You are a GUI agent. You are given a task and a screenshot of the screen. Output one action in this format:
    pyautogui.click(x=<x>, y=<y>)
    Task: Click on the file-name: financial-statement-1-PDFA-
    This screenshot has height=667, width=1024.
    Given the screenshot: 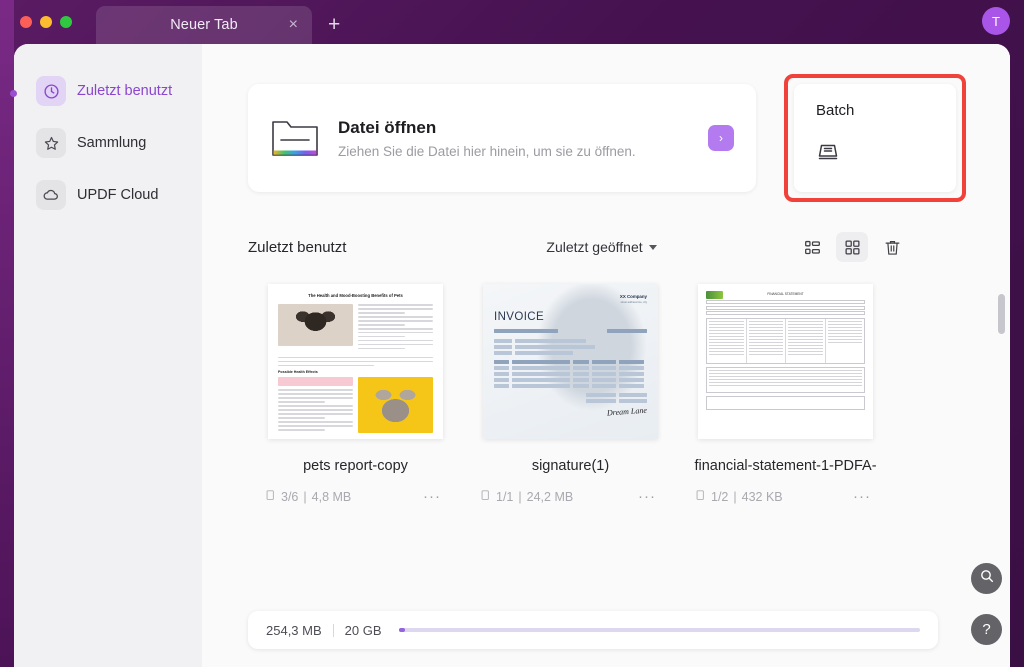 What is the action you would take?
    pyautogui.click(x=785, y=466)
    